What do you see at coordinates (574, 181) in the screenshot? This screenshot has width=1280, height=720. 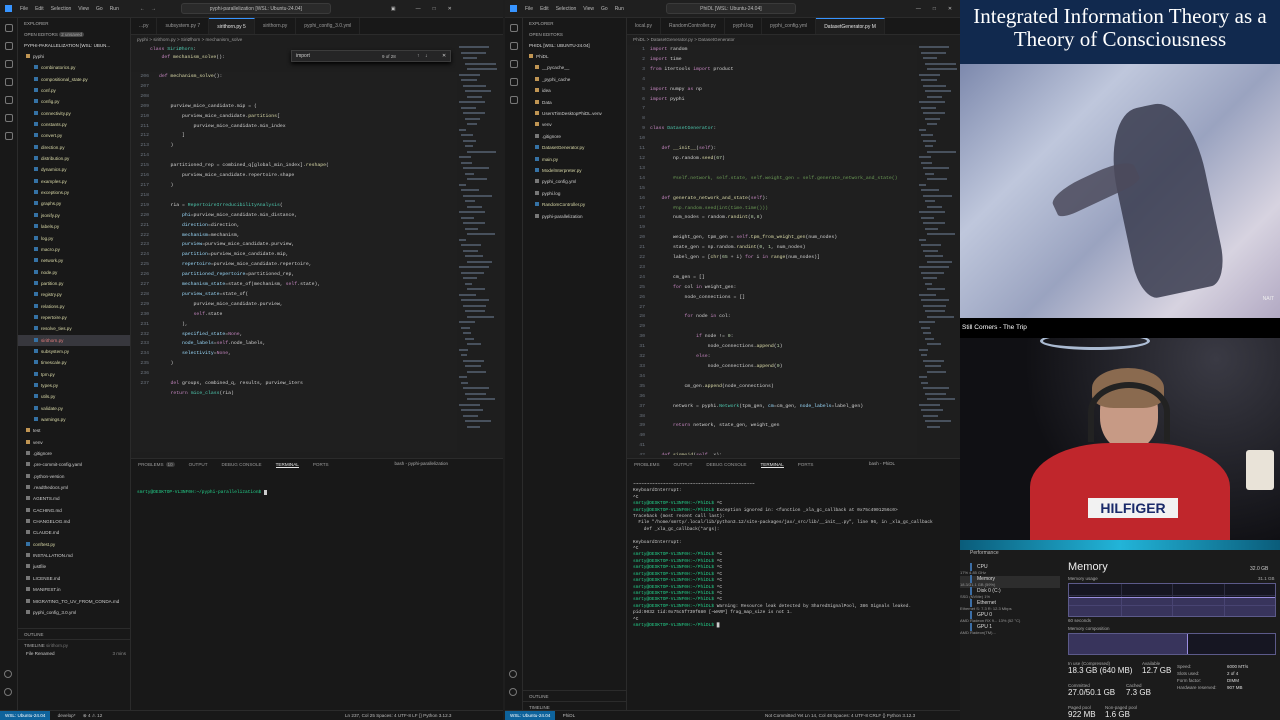 I see `file-tree-item: pyphi_config.yml` at bounding box center [574, 181].